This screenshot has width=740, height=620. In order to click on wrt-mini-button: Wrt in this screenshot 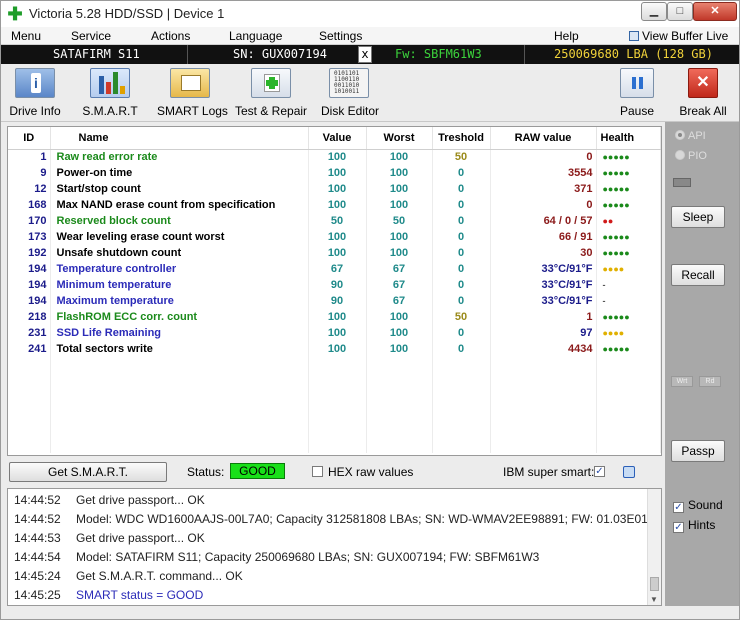, I will do `click(682, 381)`.